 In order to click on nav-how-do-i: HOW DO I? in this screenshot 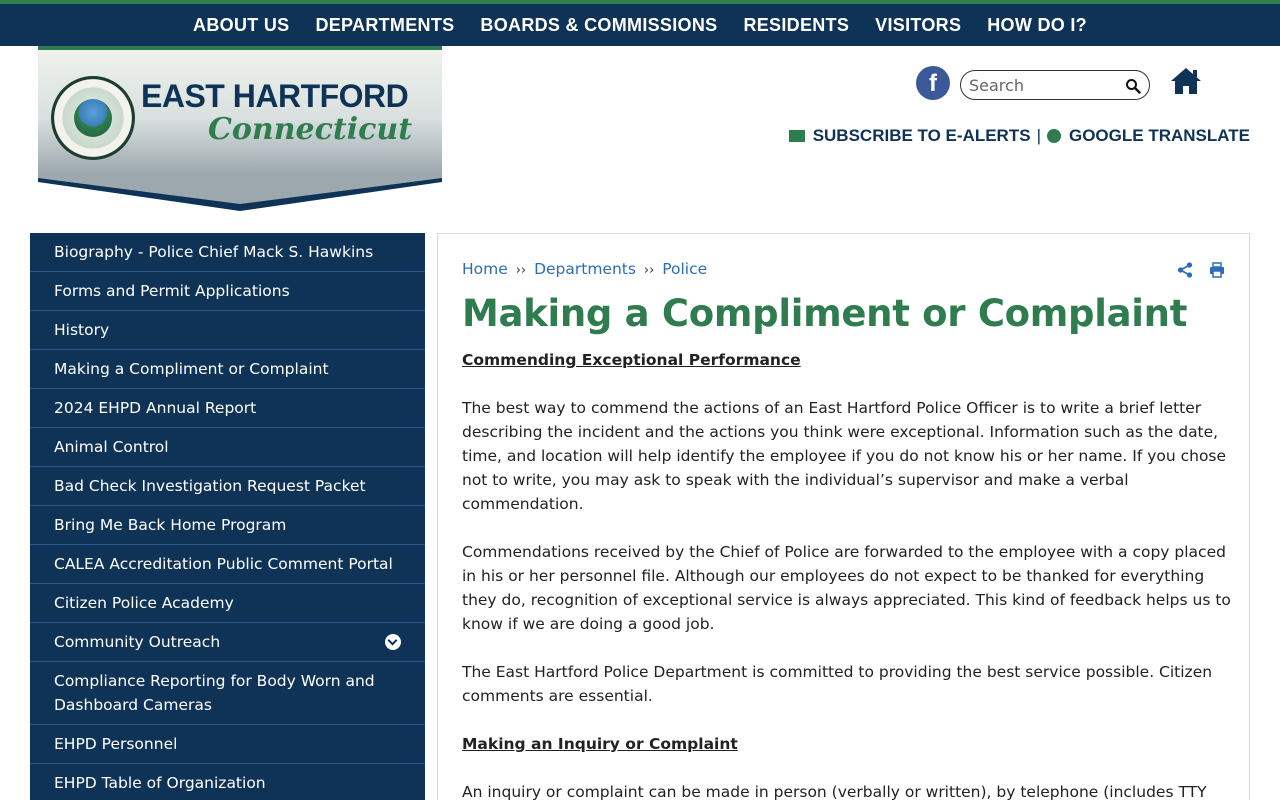, I will do `click(1037, 25)`.